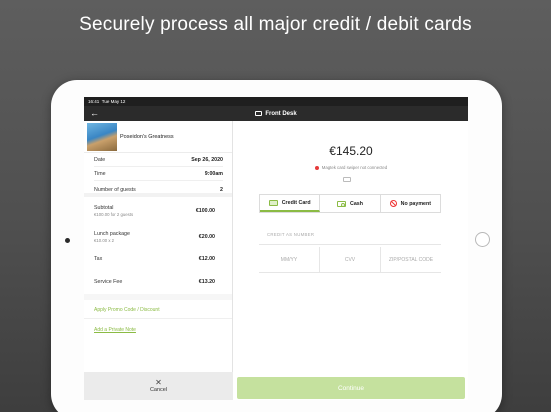 Image resolution: width=551 pixels, height=412 pixels. Describe the element at coordinates (259, 113) in the screenshot. I see `front-desk-icon` at that location.